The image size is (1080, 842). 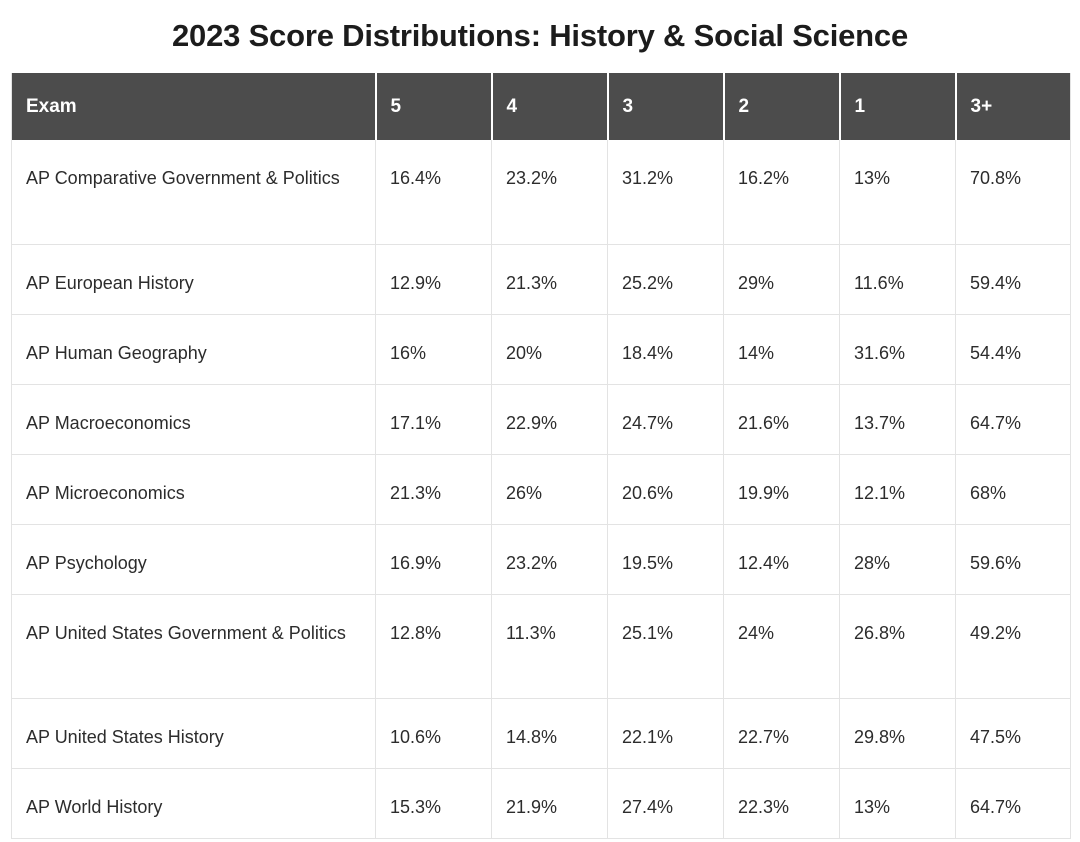 What do you see at coordinates (193, 489) in the screenshot?
I see `cell-exam: AP Microeconomics` at bounding box center [193, 489].